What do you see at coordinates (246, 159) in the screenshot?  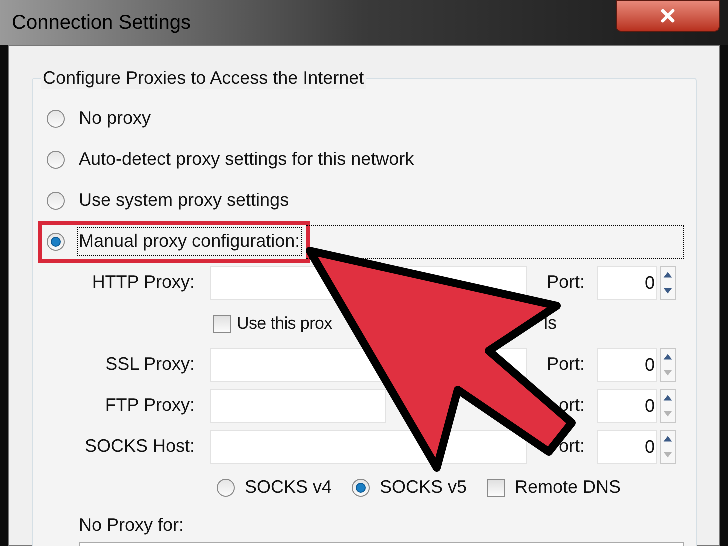 I see `radio-label: Auto-detect proxy settings for this network` at bounding box center [246, 159].